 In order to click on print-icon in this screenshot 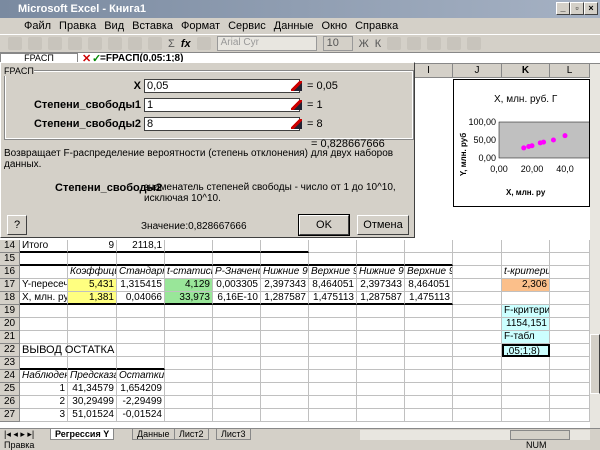, I will do `click(55, 43)`.